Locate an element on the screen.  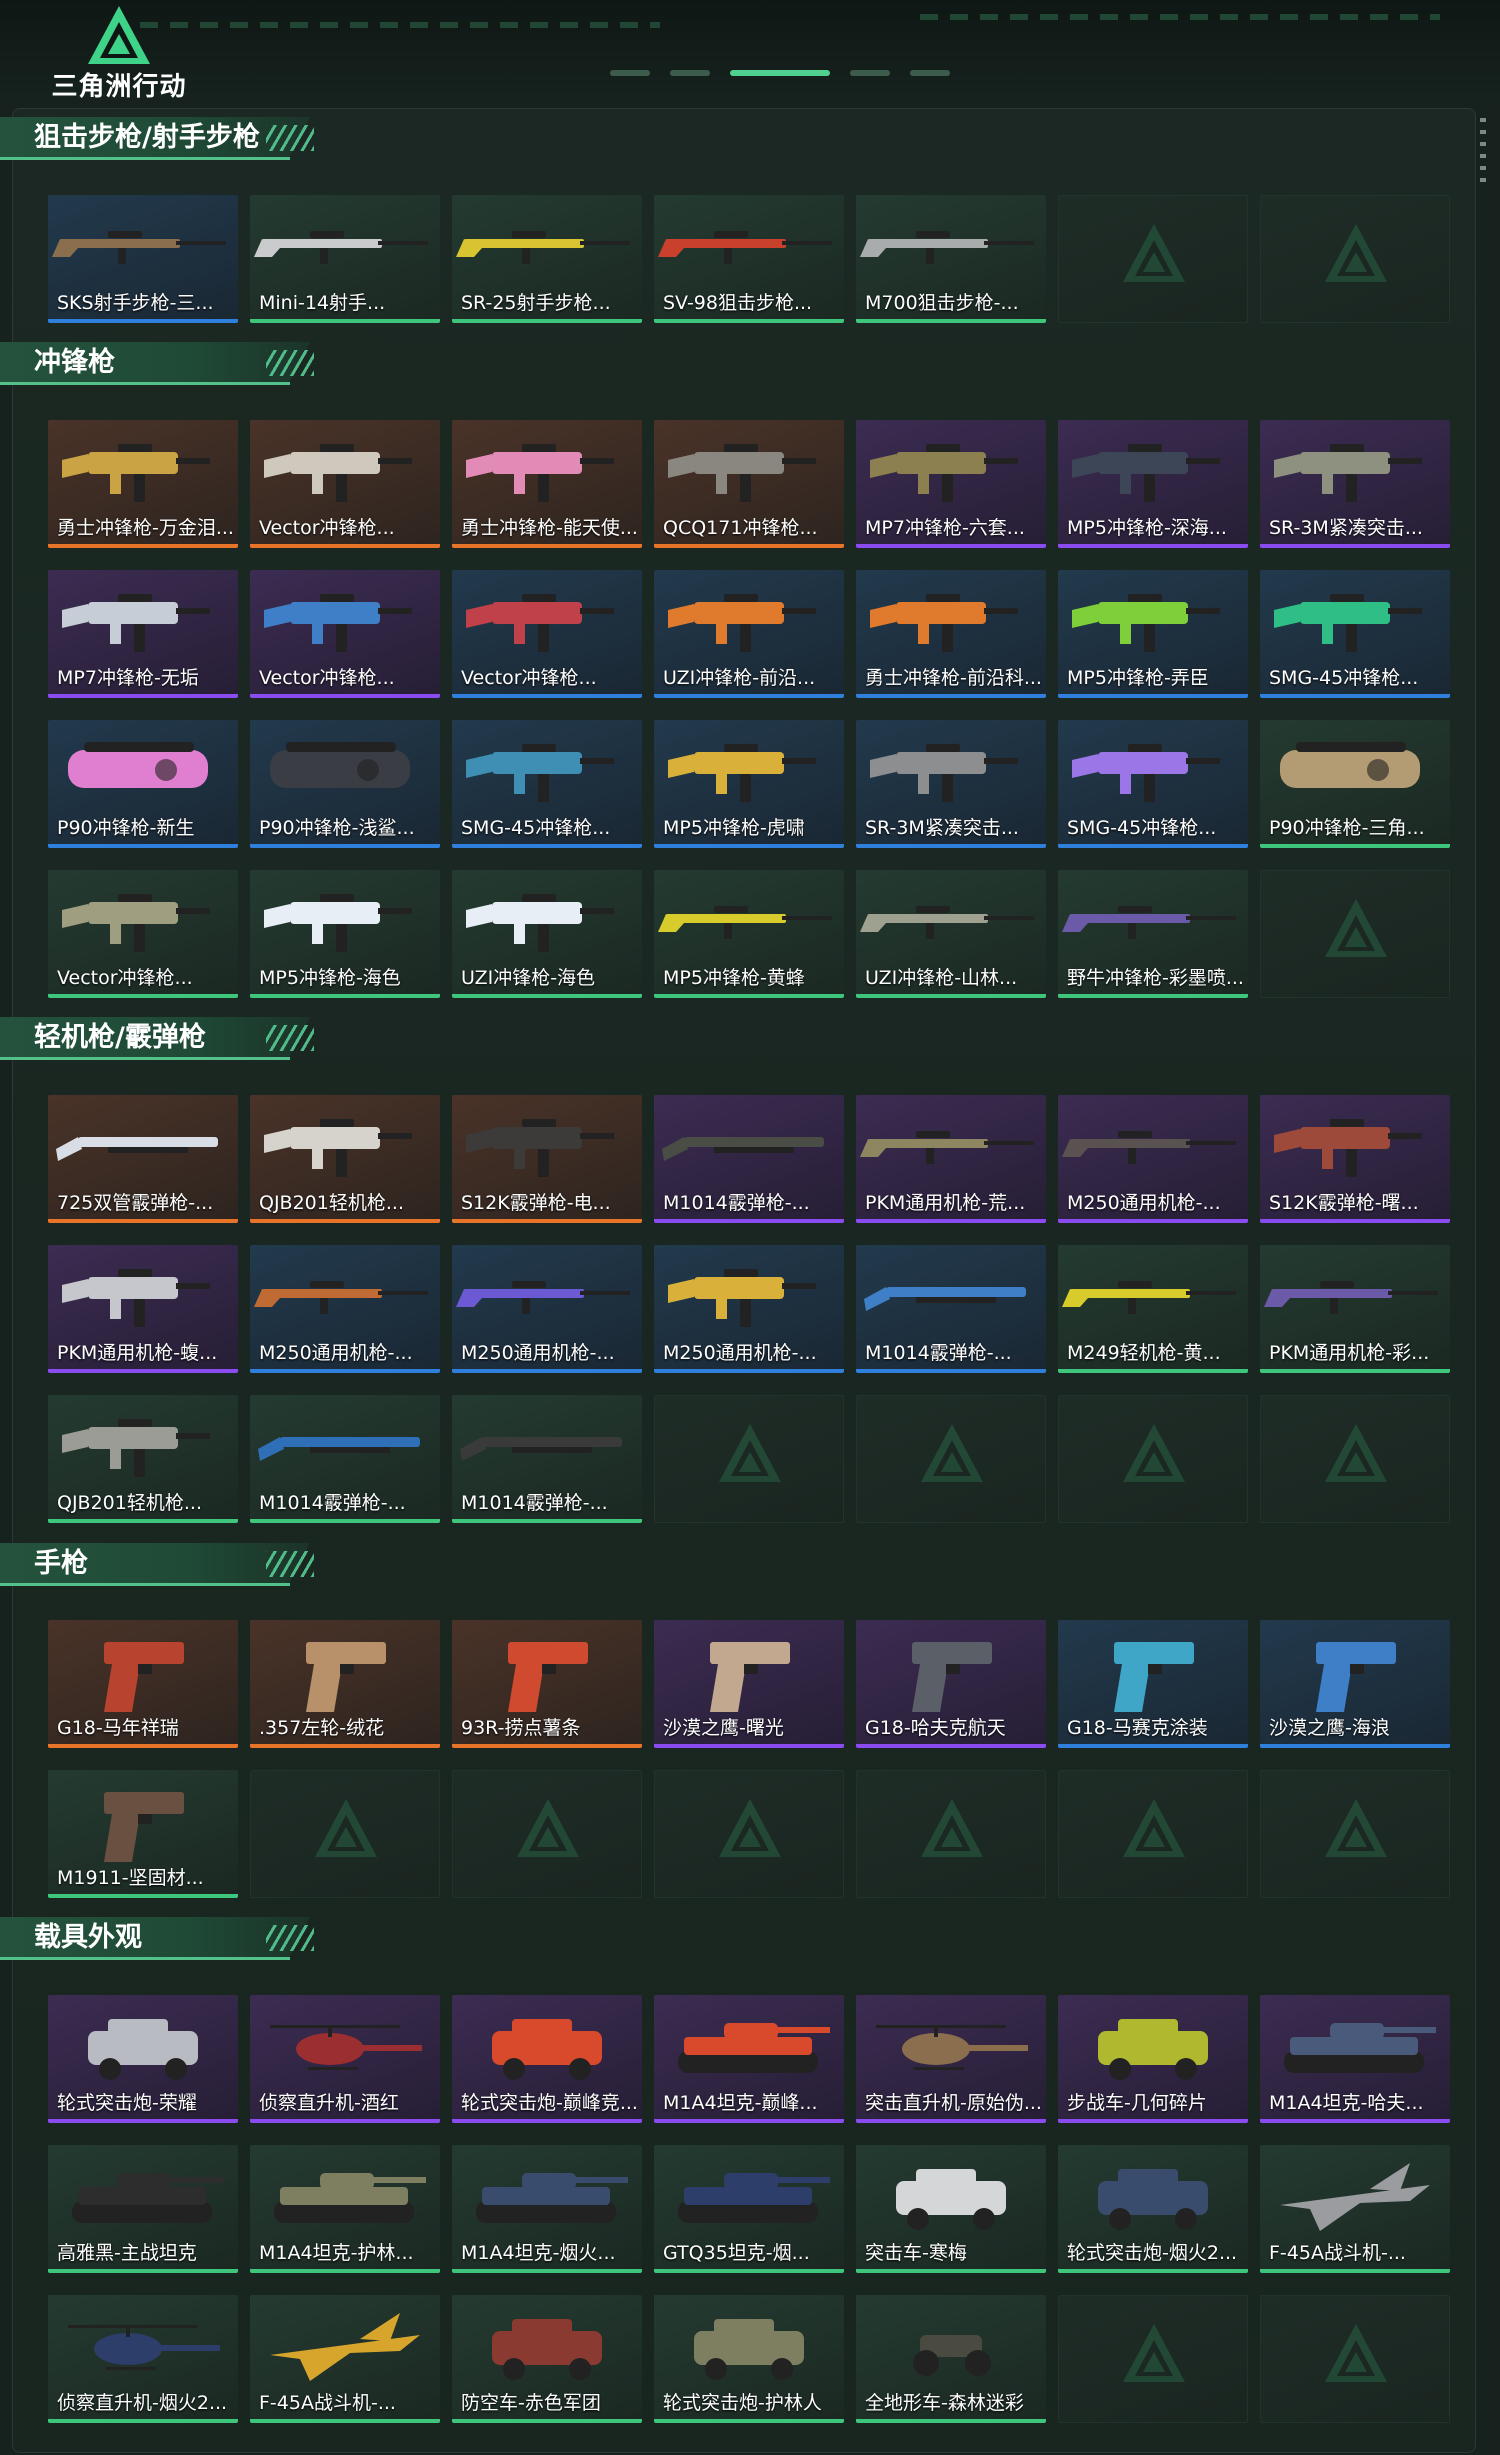
skin-card: G18-马年祥瑞 is located at coordinates (143, 1684).